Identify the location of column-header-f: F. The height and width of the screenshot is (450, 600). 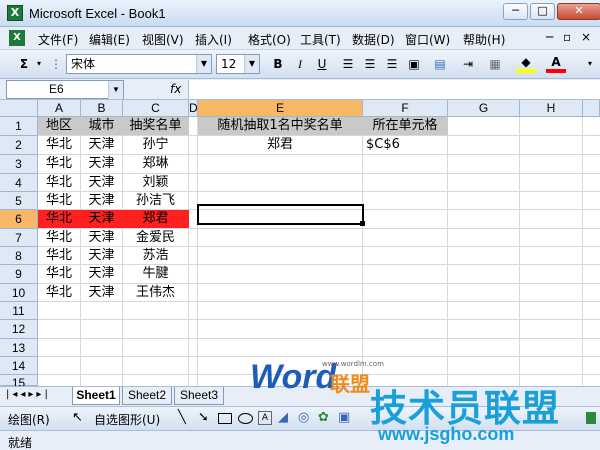
(405, 108).